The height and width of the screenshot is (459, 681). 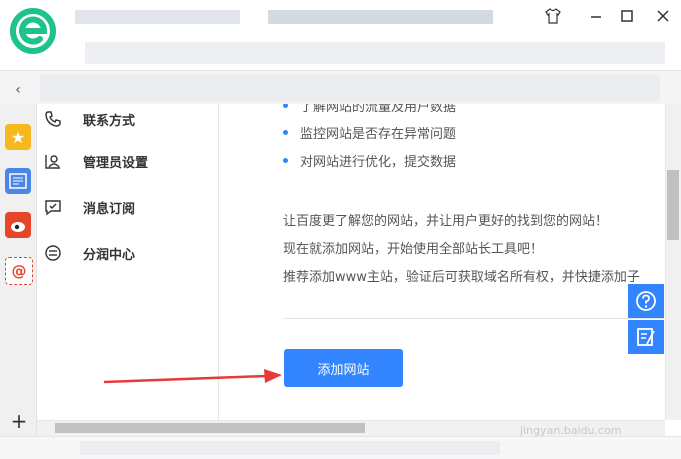 What do you see at coordinates (18, 137) in the screenshot?
I see `star-icon: ★` at bounding box center [18, 137].